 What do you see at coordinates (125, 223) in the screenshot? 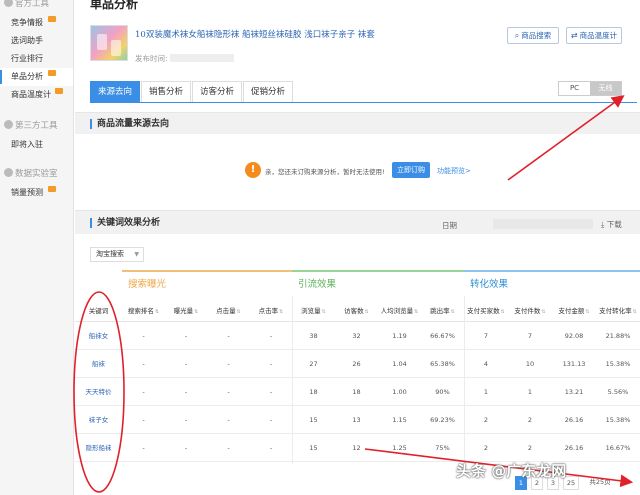
I see `section-title: 关键词效果分析` at bounding box center [125, 223].